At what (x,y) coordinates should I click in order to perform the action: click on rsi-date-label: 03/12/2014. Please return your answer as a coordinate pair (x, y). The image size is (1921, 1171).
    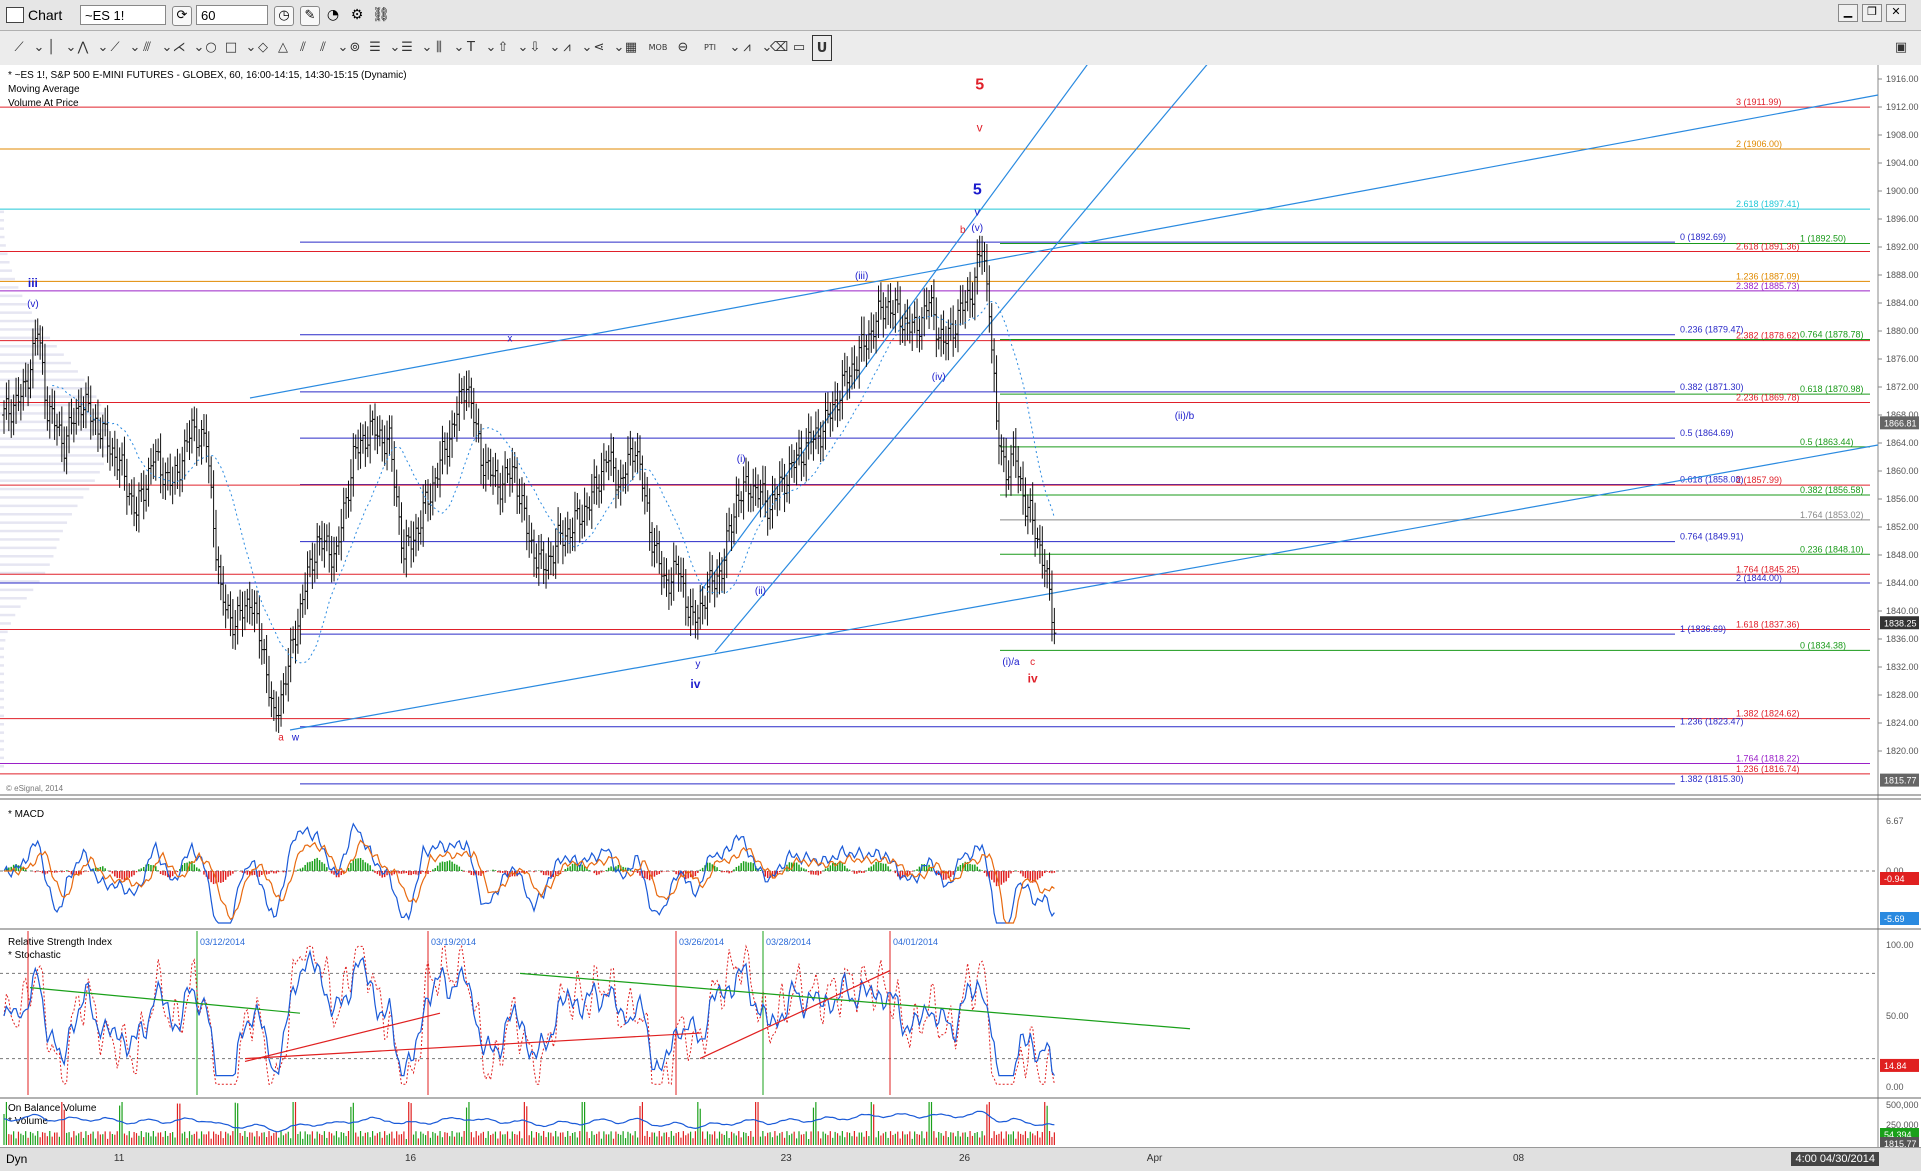
    Looking at the image, I should click on (222, 942).